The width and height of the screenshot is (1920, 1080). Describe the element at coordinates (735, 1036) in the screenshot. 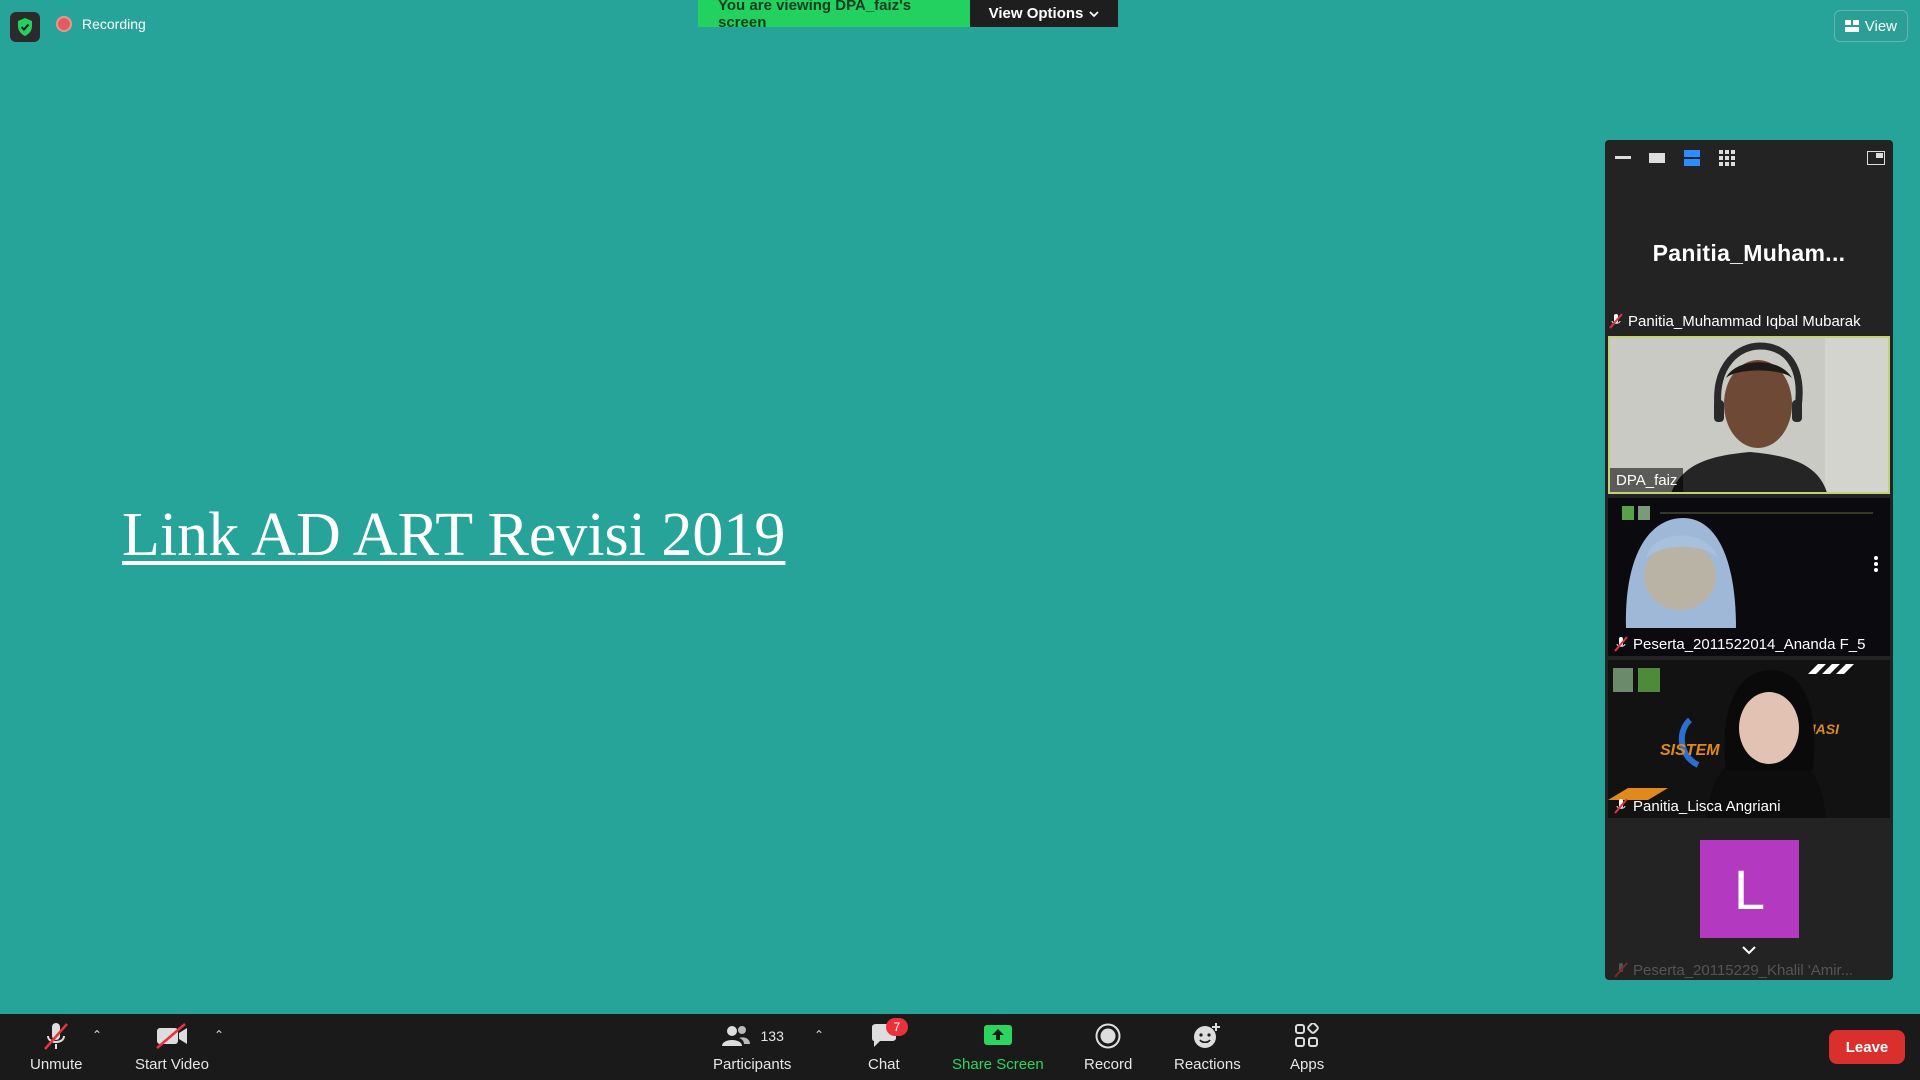

I see `participants-icon` at that location.